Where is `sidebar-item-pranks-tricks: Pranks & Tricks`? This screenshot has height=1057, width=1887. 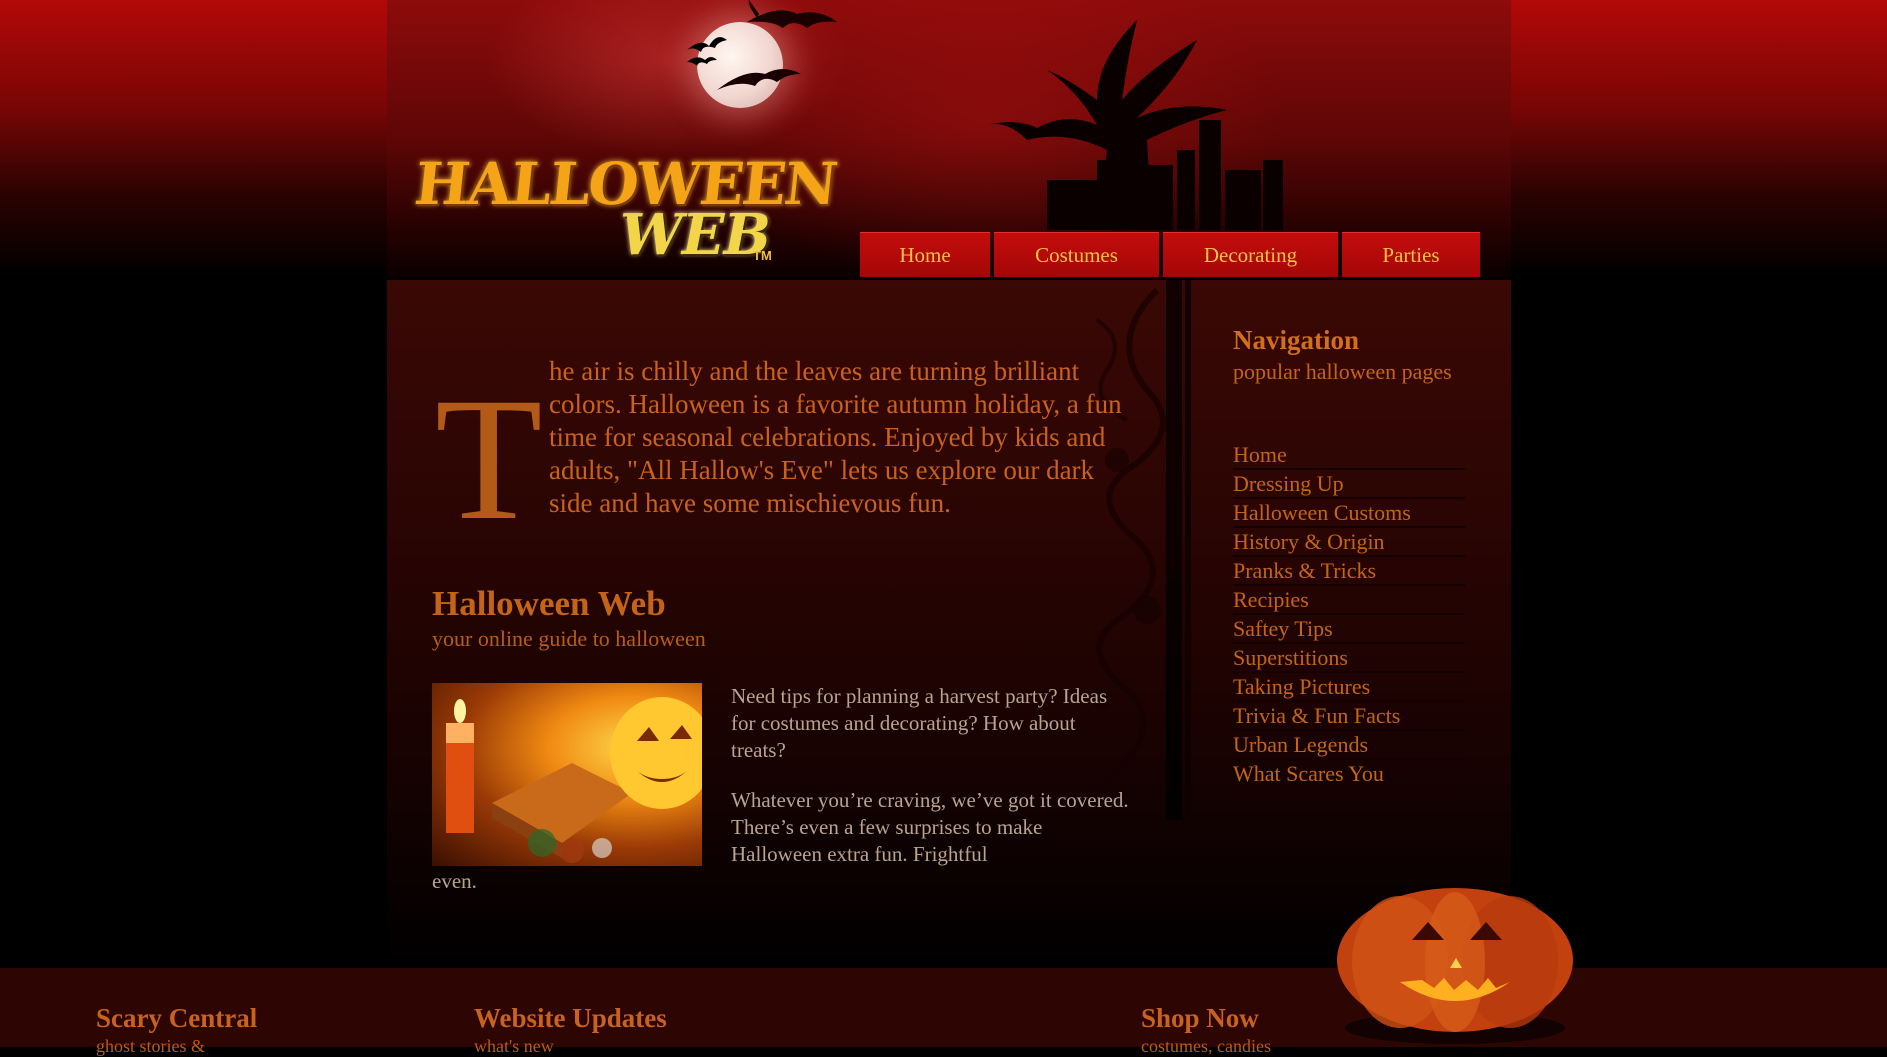 sidebar-item-pranks-tricks: Pranks & Tricks is located at coordinates (1349, 571).